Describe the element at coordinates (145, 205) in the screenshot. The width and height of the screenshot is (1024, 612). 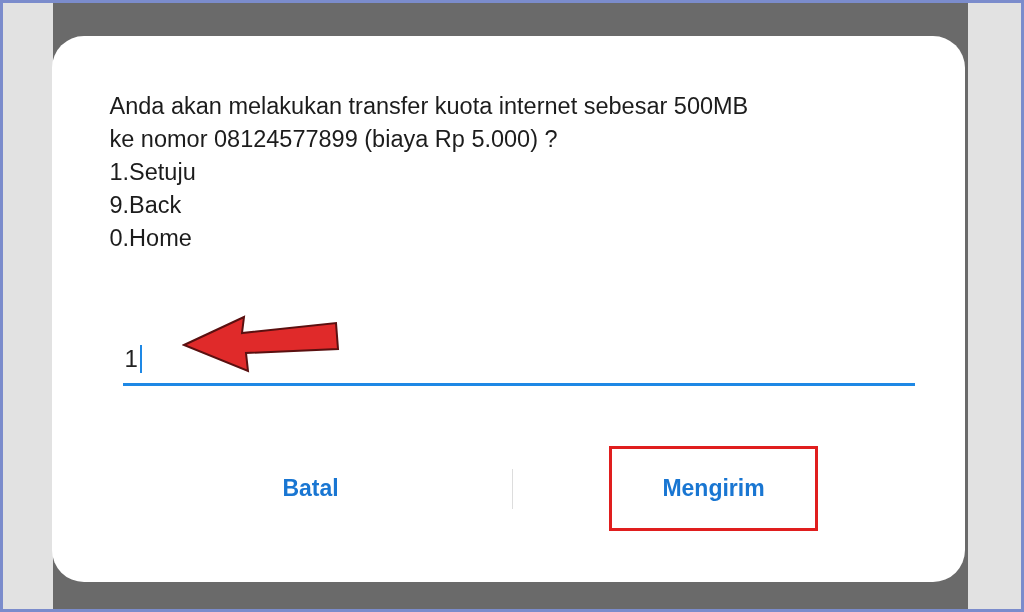
I see `message-text: 9.Back` at that location.